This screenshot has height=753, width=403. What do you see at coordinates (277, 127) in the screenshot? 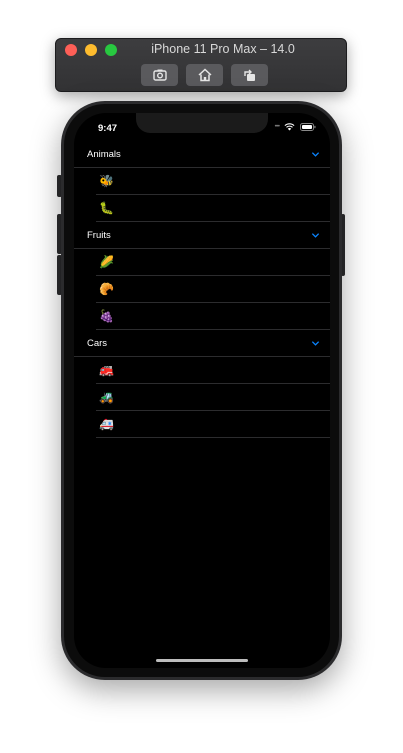
I see `cellular-dots-icon: ••••` at bounding box center [277, 127].